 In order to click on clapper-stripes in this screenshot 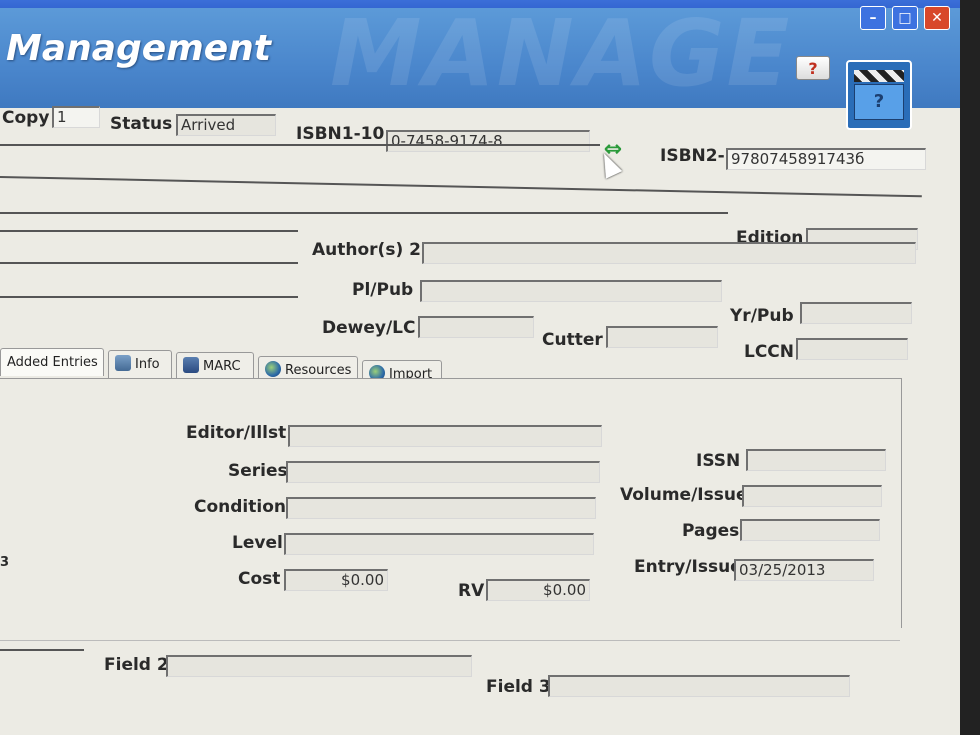, I will do `click(879, 76)`.